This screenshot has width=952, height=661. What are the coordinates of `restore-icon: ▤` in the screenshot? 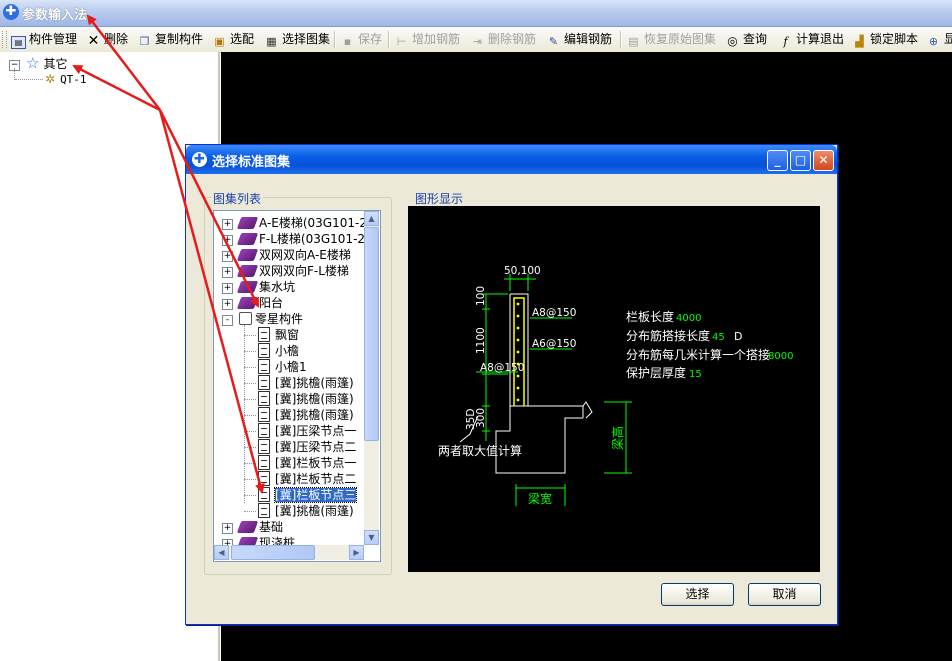 It's located at (633, 41).